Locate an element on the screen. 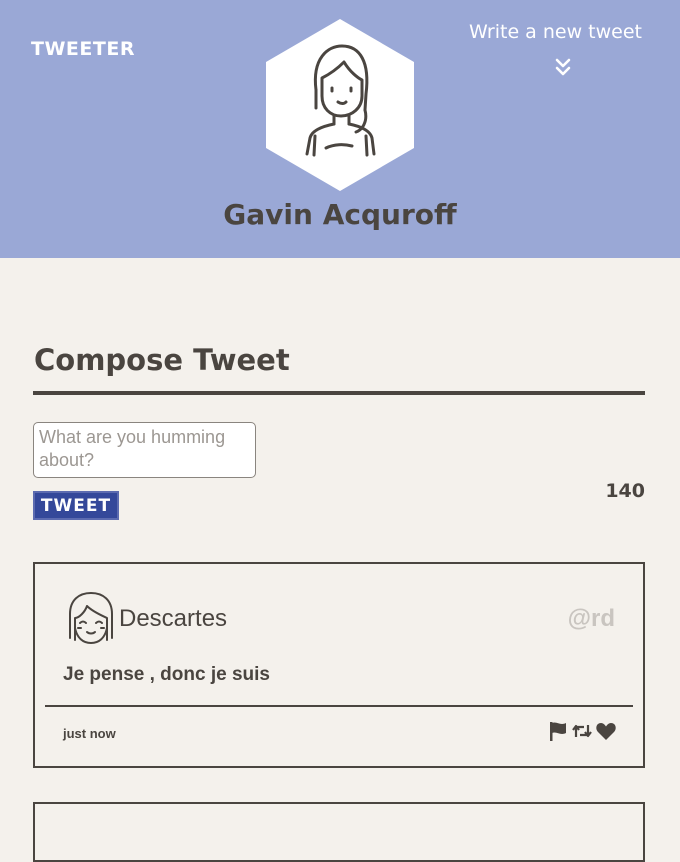  author-avatar is located at coordinates (91, 618).